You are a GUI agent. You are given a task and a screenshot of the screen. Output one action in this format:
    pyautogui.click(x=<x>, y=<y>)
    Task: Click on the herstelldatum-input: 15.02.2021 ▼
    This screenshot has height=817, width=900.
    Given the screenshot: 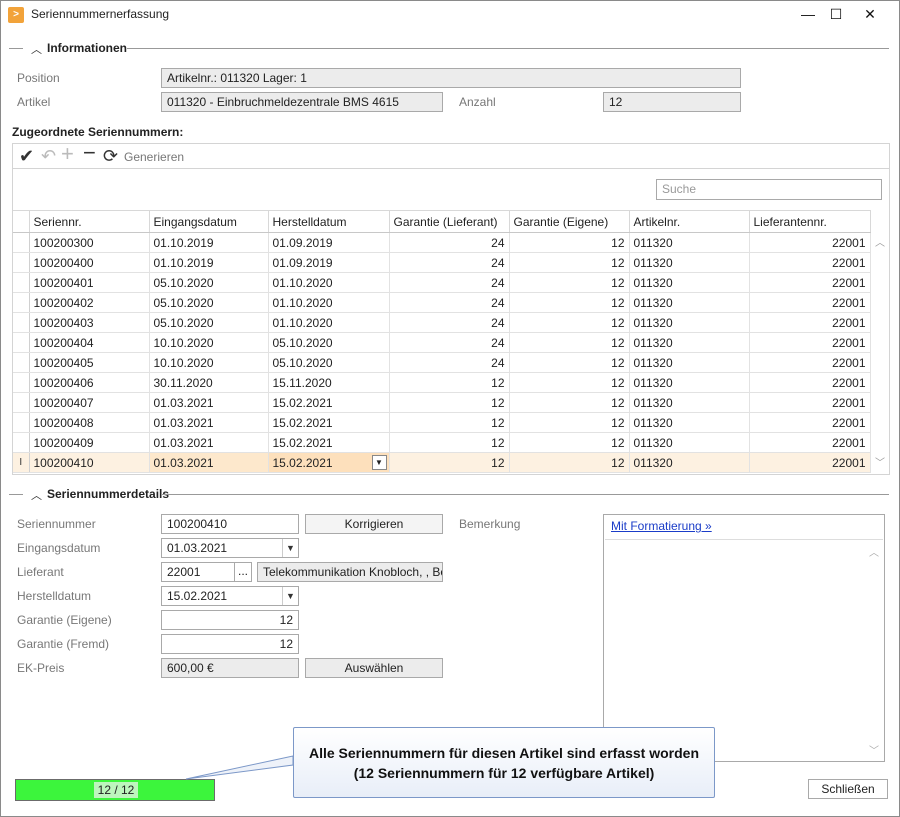 What is the action you would take?
    pyautogui.click(x=230, y=596)
    